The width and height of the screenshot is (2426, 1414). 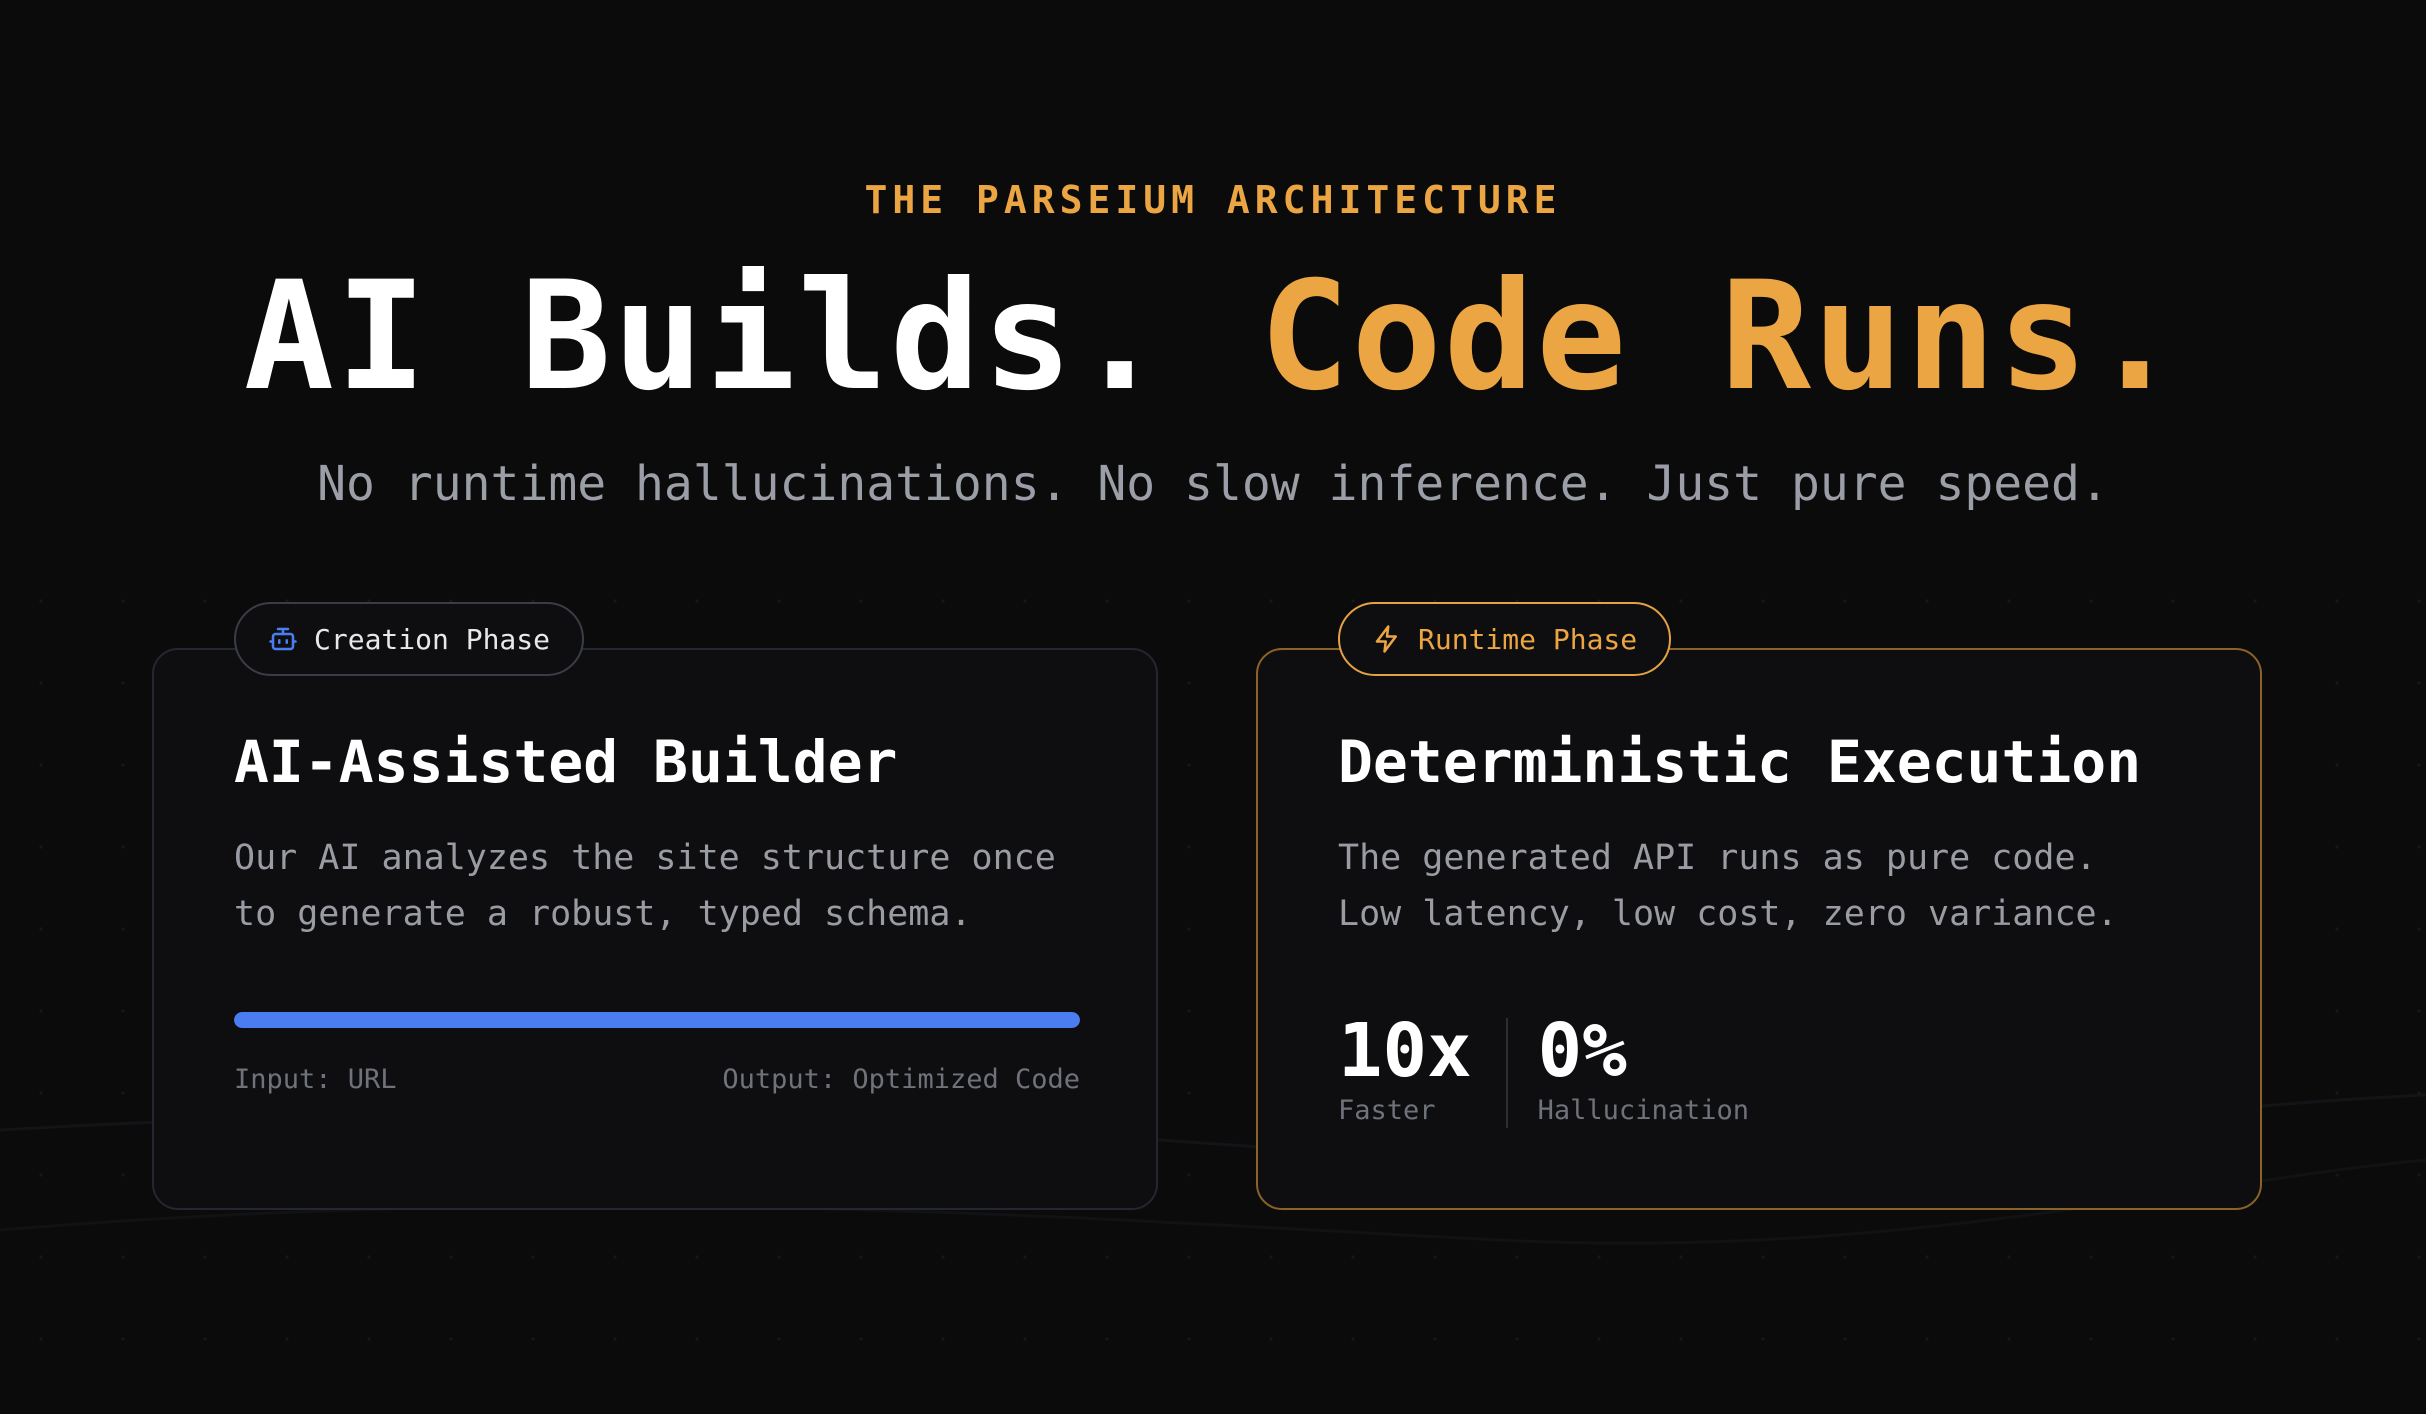 What do you see at coordinates (705, 337) in the screenshot?
I see `headline-part-ai-builds: AI Builds.` at bounding box center [705, 337].